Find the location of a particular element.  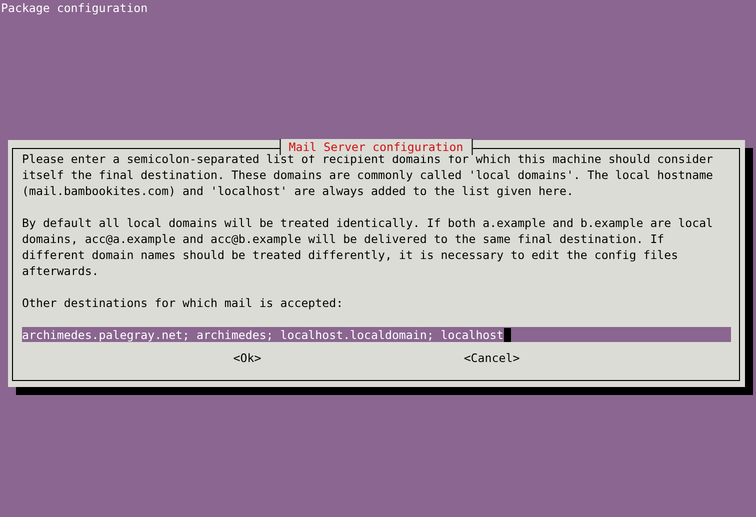

description-text: By default all local domains will be treated identically. If both a.example and b.example are local domains, acc@a.example and acc@b.example will be delivered to the same final destination. If different domain names should be treated differently, it is necessary to edit the config files afterwards. is located at coordinates (368, 247).